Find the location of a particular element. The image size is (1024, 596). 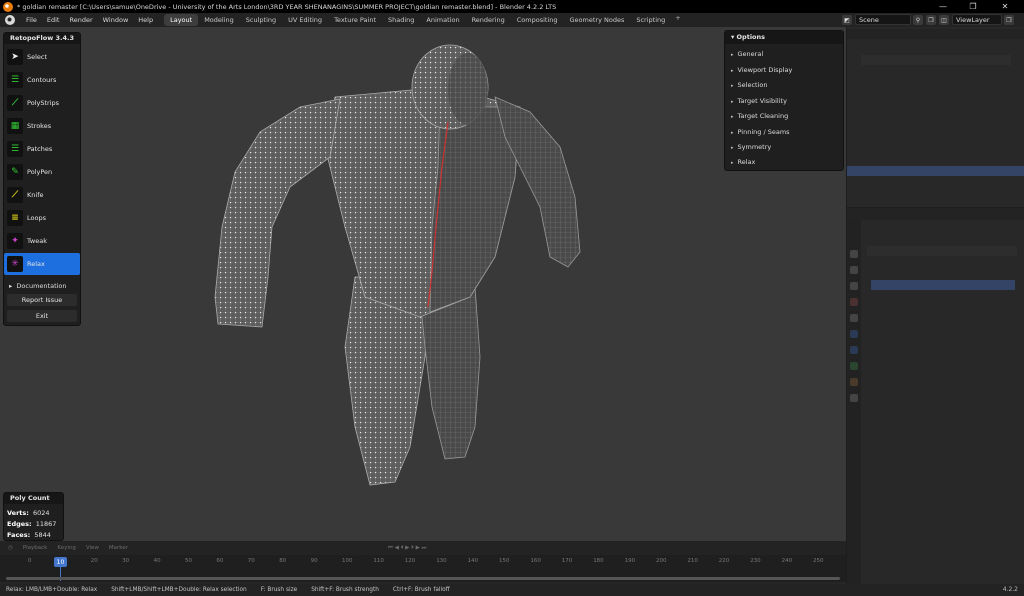

timeline-tick-label: 210 is located at coordinates (692, 561).